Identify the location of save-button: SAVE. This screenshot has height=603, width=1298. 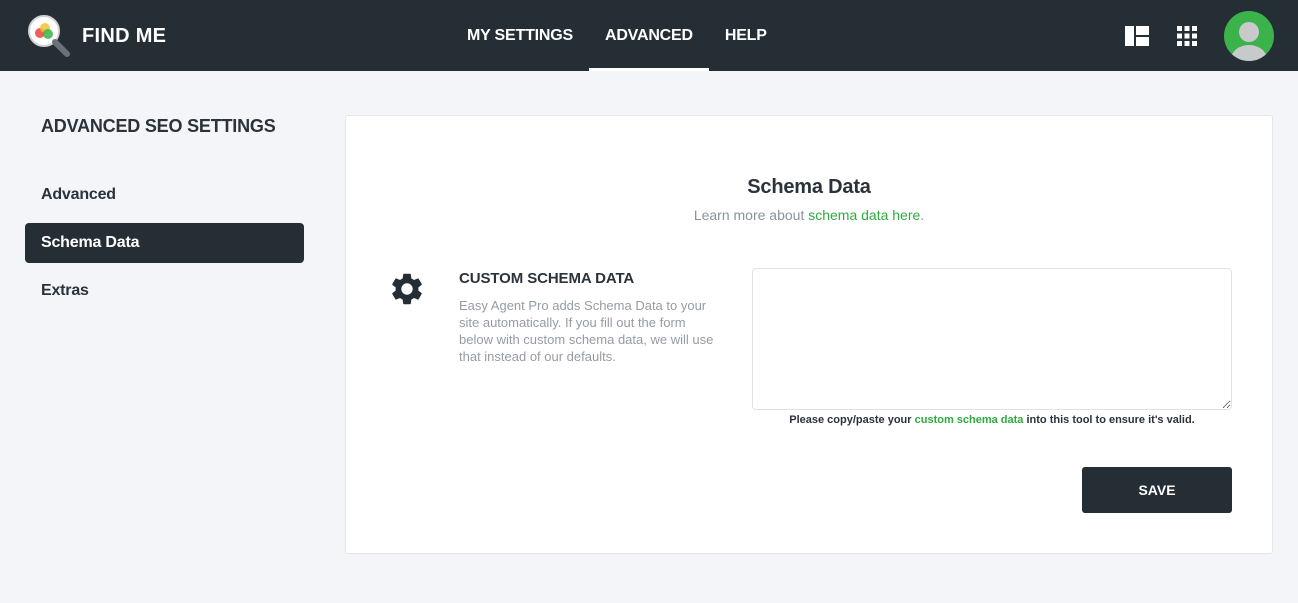
(1157, 490).